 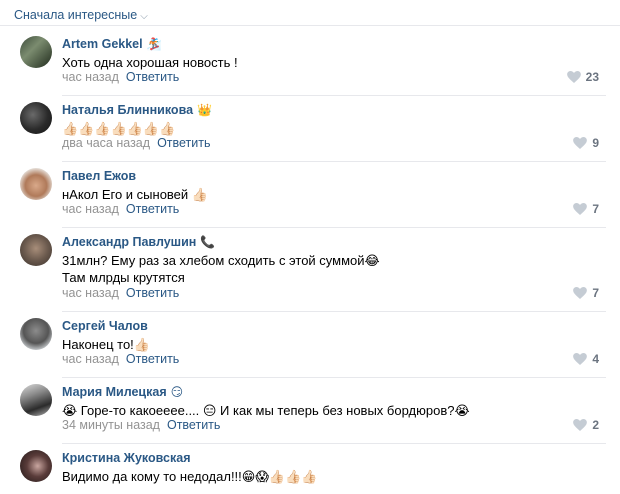 I want to click on author-name: Александр Павлушин, so click(x=129, y=242).